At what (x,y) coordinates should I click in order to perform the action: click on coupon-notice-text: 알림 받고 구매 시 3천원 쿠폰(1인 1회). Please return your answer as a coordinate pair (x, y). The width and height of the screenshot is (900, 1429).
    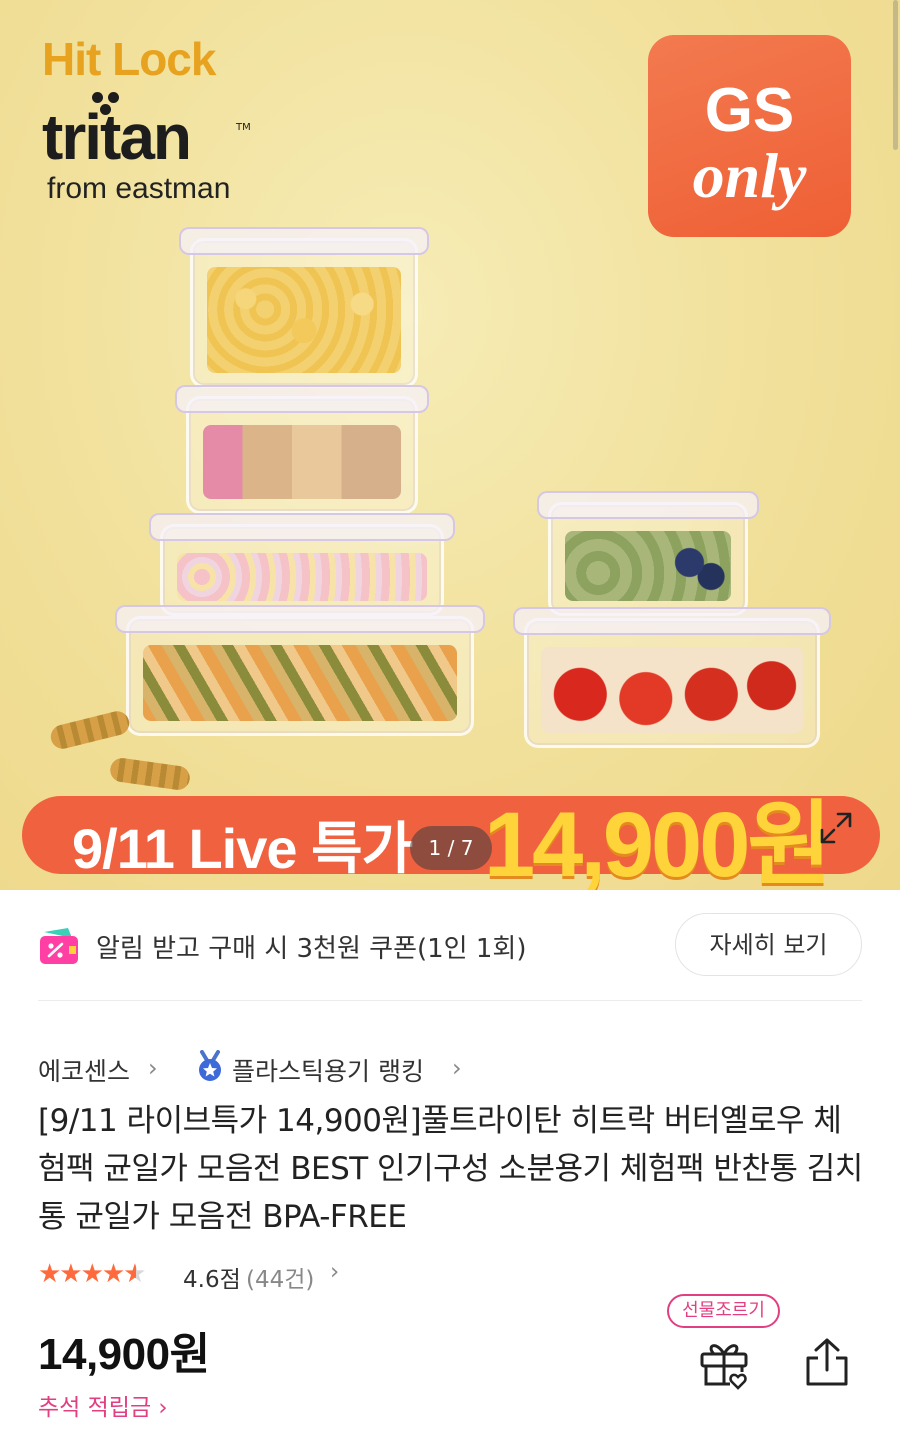
    Looking at the image, I should click on (311, 949).